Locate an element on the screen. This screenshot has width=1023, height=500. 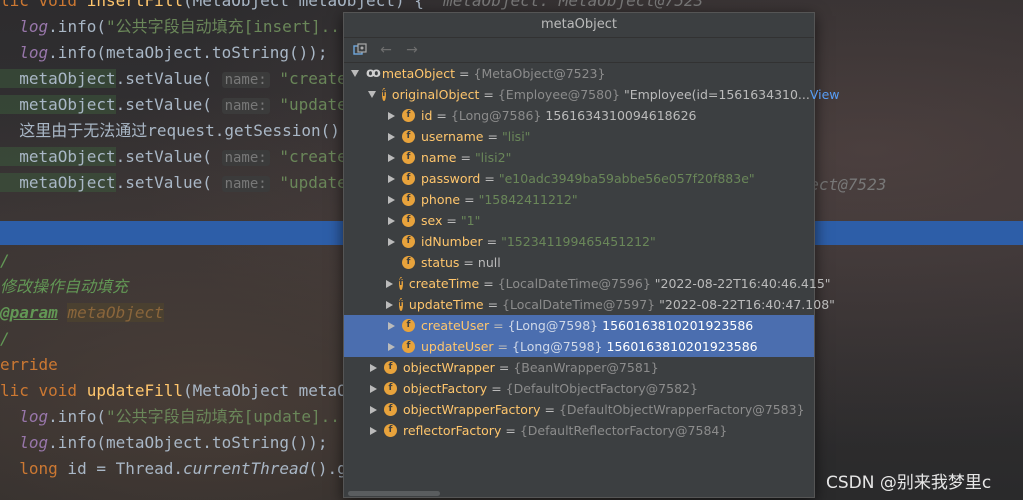
code-line: erride is located at coordinates (29, 365).